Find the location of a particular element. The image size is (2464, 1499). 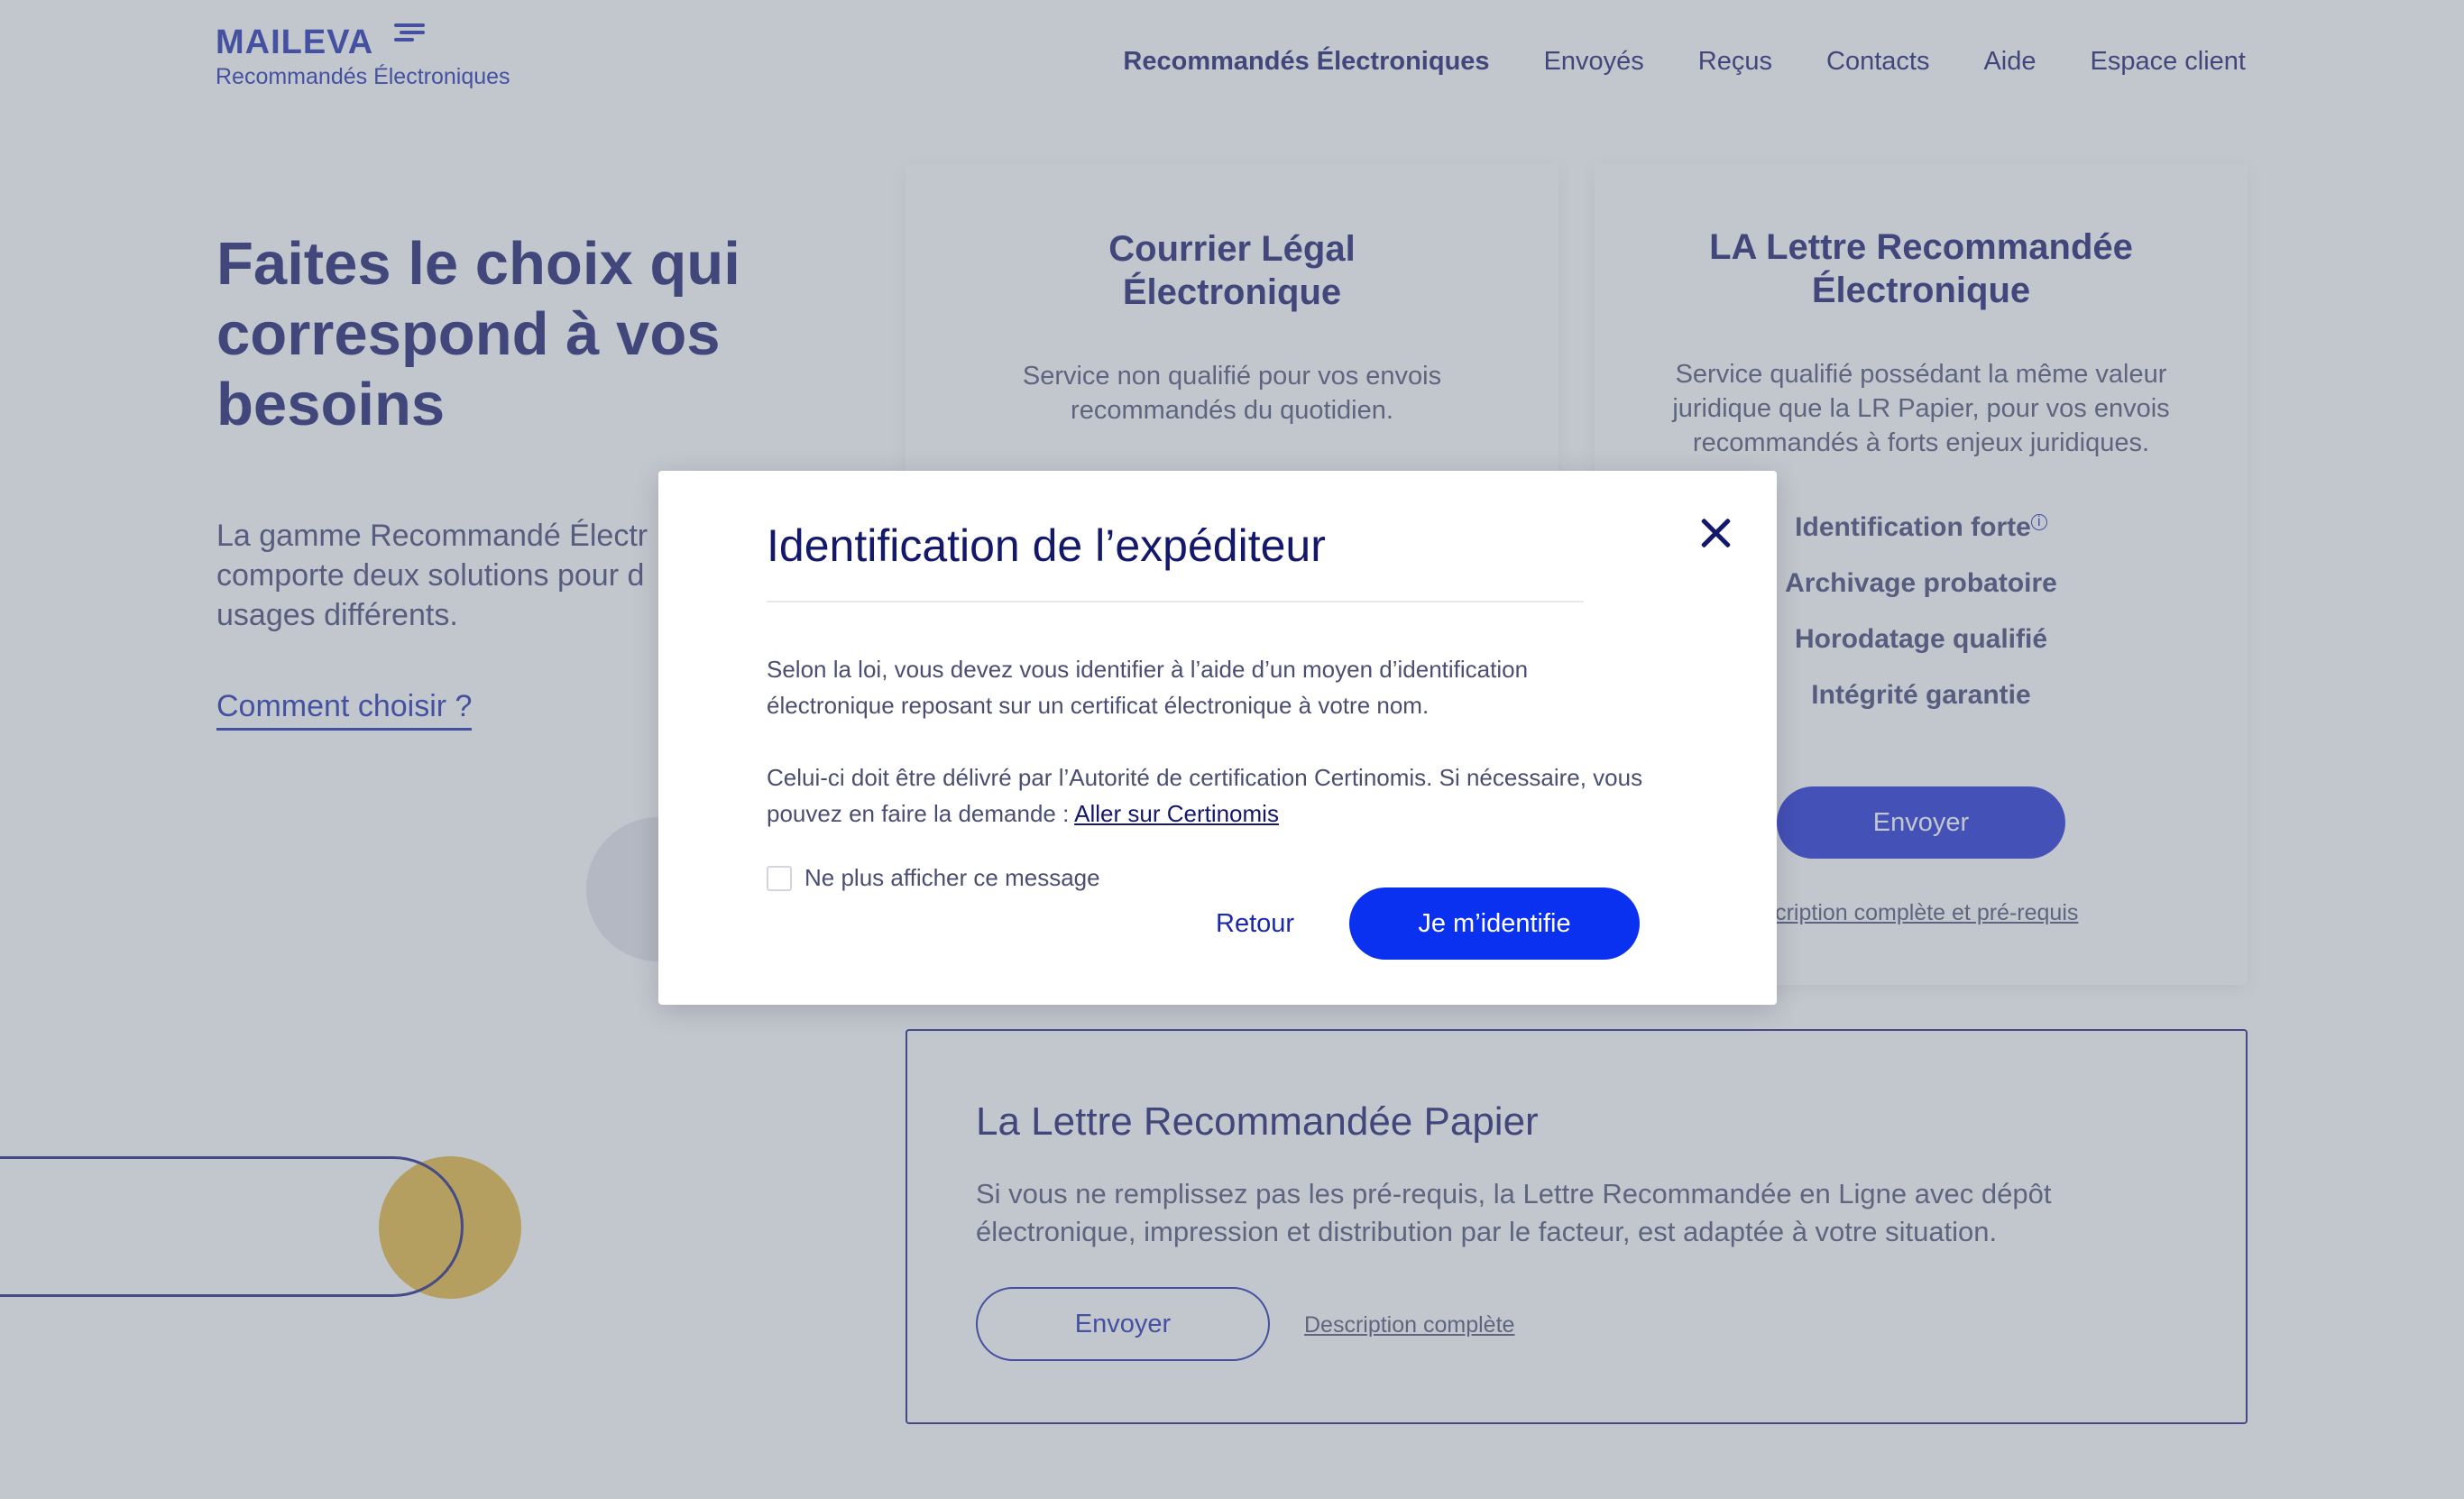

modal-divider is located at coordinates (1175, 601).